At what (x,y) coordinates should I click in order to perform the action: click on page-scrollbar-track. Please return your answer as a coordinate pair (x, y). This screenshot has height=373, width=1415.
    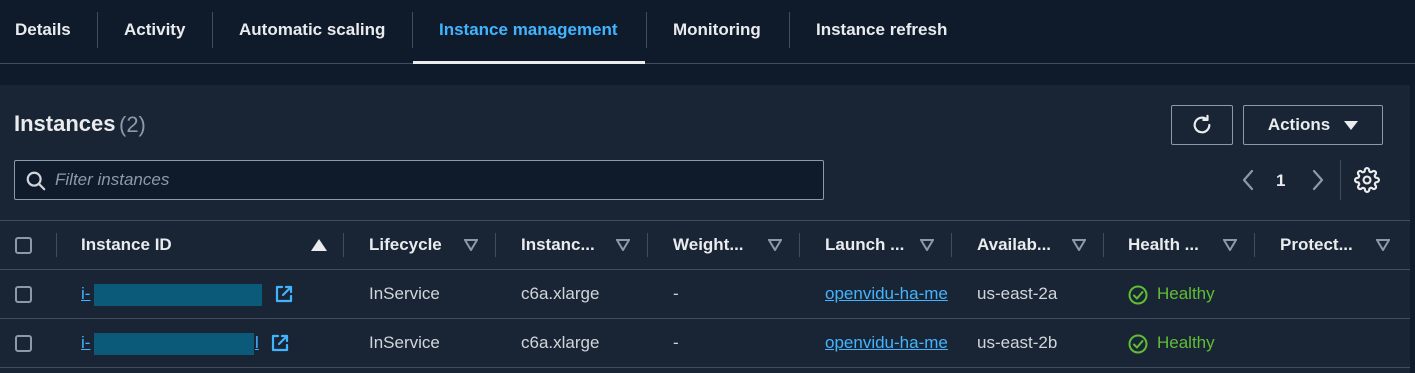
    Looking at the image, I should click on (1412, 218).